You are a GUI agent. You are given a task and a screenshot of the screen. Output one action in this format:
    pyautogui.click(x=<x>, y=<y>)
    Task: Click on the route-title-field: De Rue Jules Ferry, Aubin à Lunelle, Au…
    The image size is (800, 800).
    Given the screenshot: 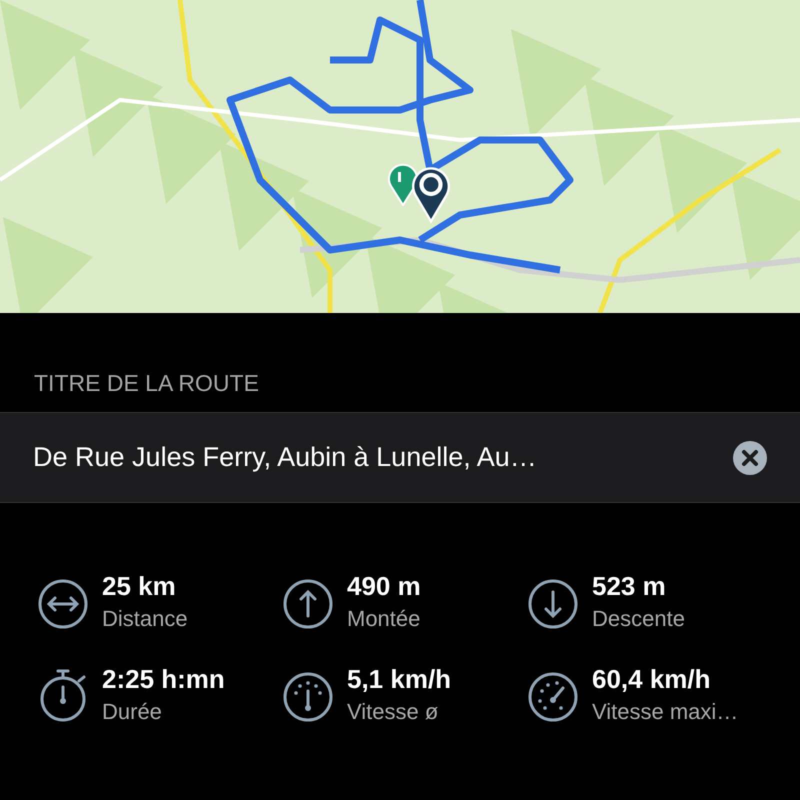 What is the action you would take?
    pyautogui.click(x=400, y=457)
    